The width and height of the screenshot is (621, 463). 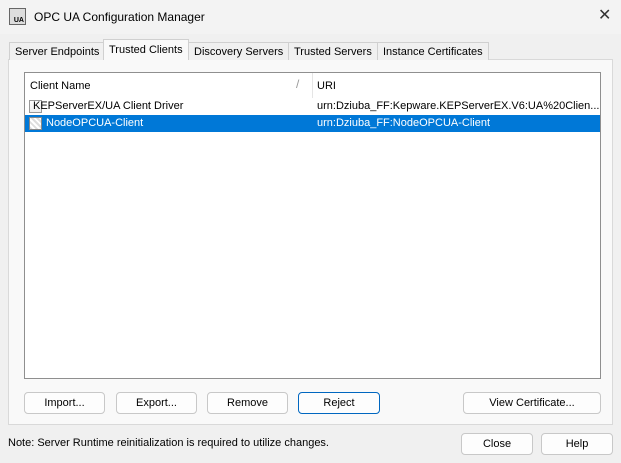 What do you see at coordinates (239, 51) in the screenshot?
I see `tab-discovery-servers: Discovery Servers` at bounding box center [239, 51].